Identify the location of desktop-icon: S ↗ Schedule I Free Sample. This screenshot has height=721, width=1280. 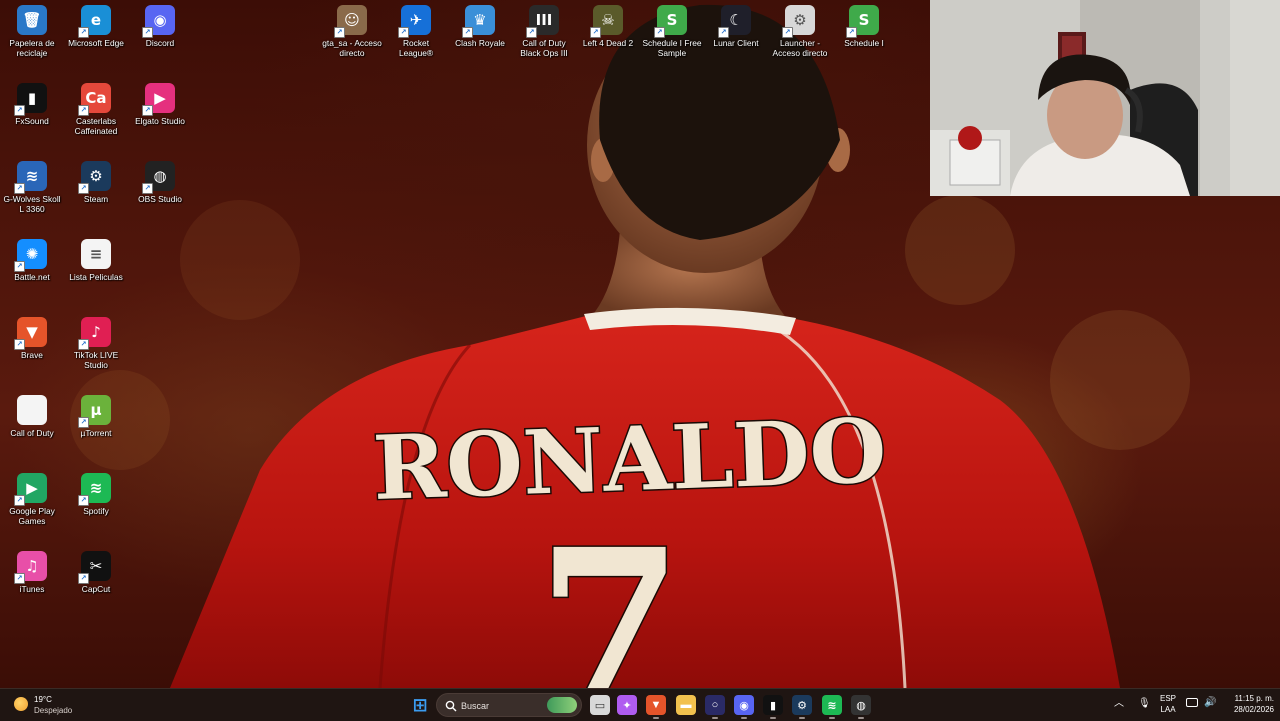
(672, 38).